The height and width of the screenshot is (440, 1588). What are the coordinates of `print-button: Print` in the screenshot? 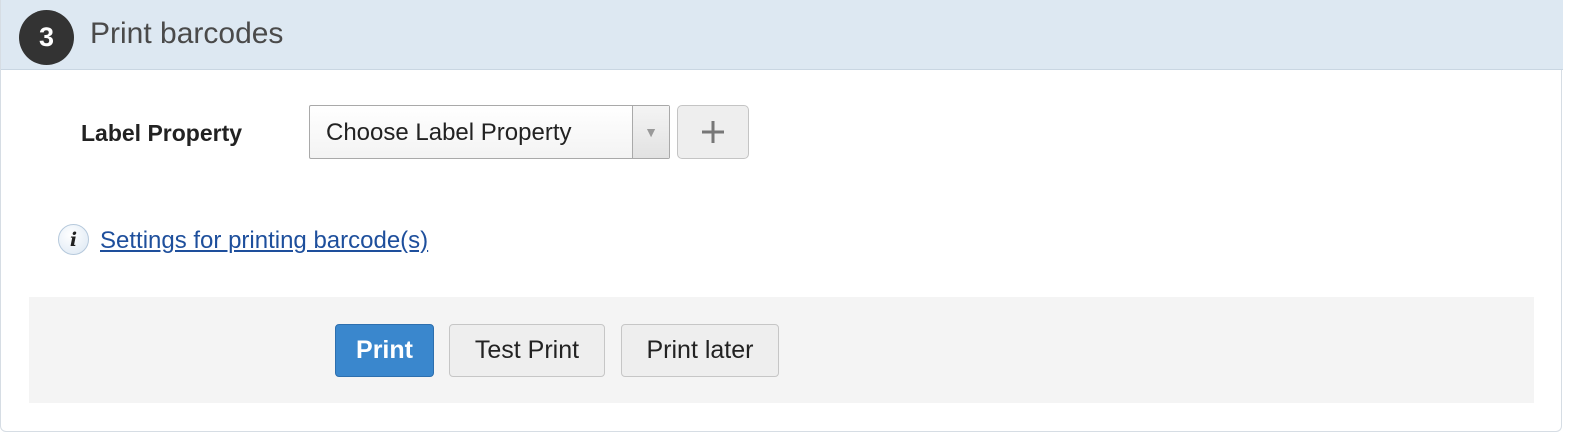 It's located at (384, 350).